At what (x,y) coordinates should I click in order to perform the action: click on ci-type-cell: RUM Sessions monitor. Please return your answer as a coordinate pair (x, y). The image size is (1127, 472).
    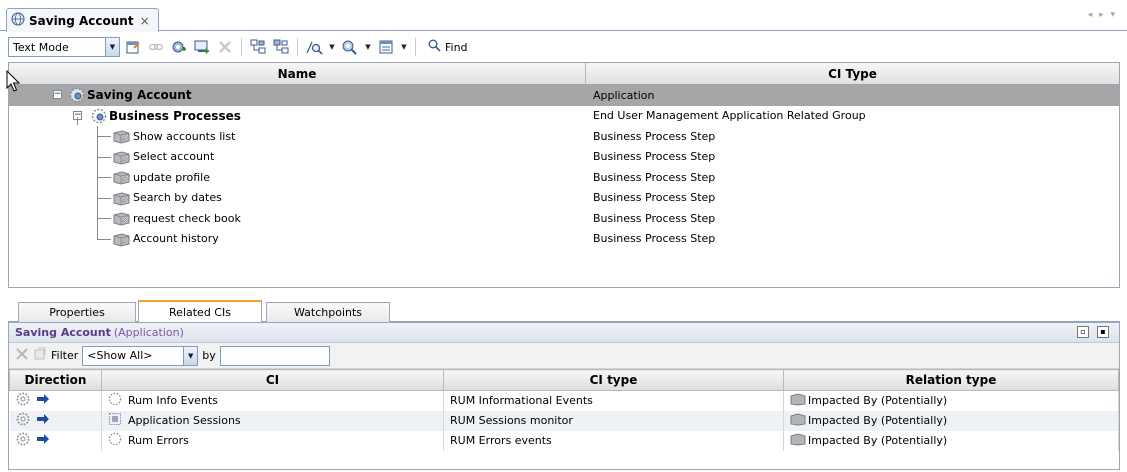
    Looking at the image, I should click on (613, 420).